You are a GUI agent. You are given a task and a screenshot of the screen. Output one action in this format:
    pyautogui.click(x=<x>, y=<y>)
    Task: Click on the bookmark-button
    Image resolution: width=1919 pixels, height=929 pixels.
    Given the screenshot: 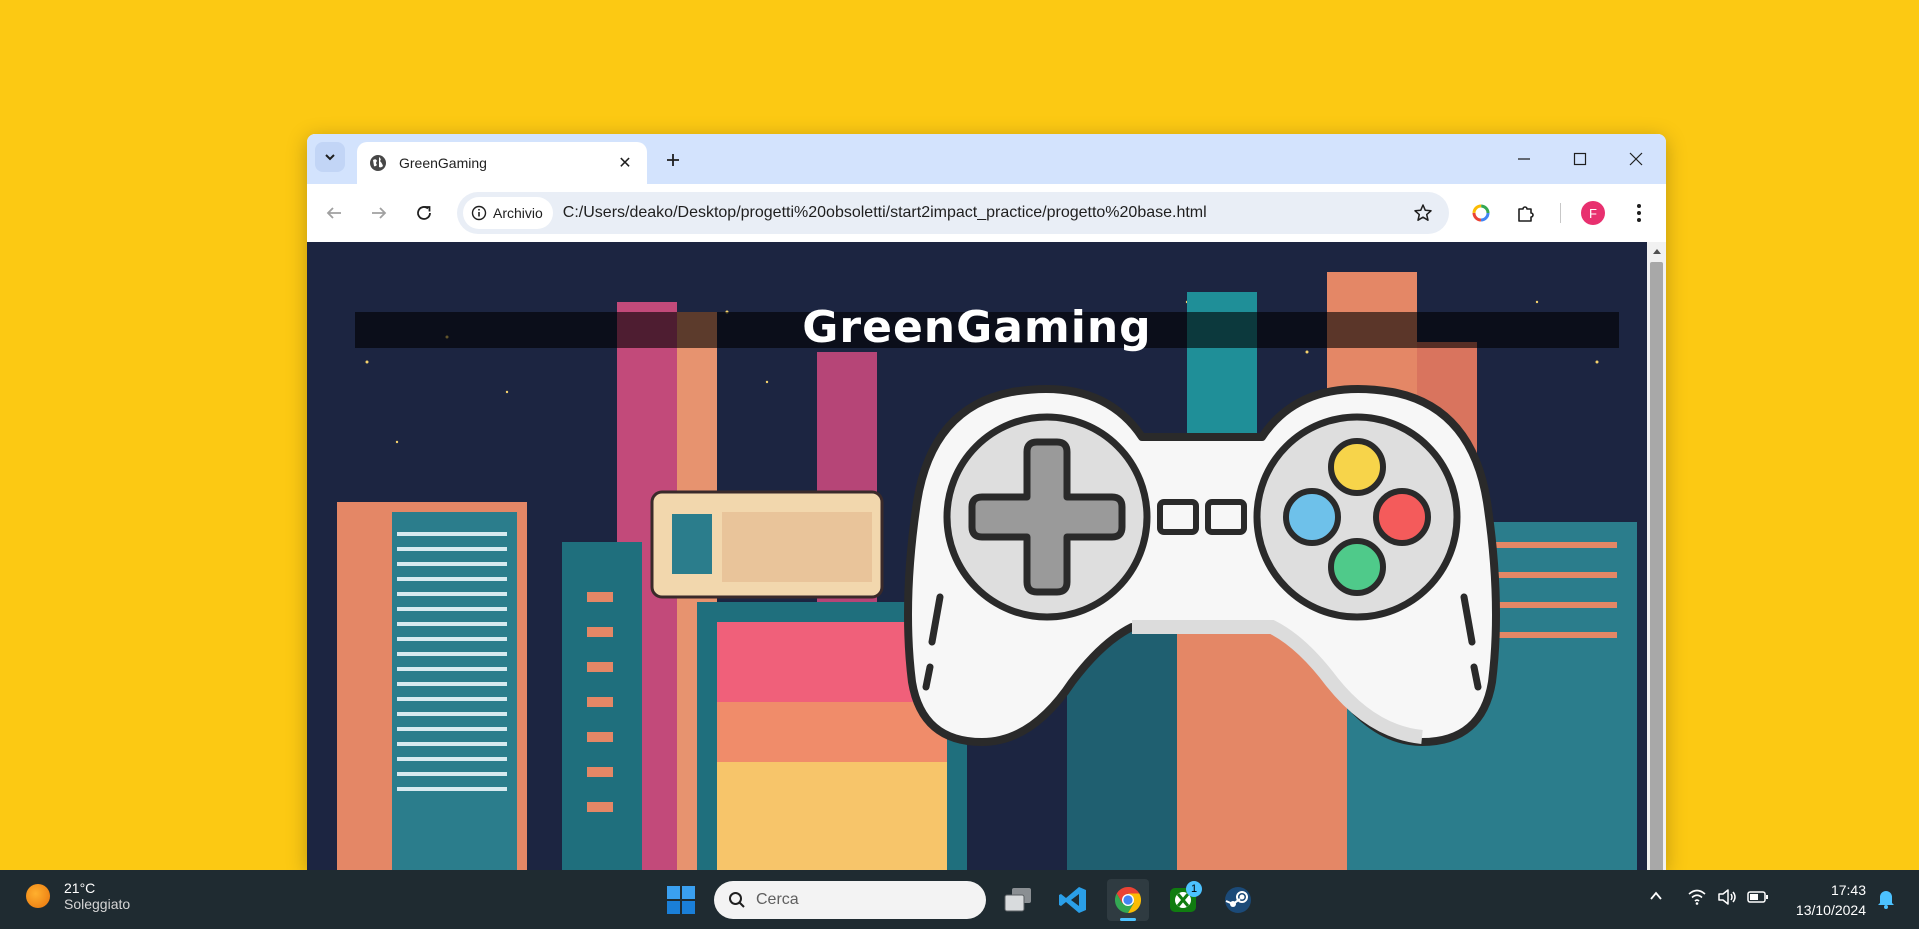 What is the action you would take?
    pyautogui.click(x=1423, y=213)
    